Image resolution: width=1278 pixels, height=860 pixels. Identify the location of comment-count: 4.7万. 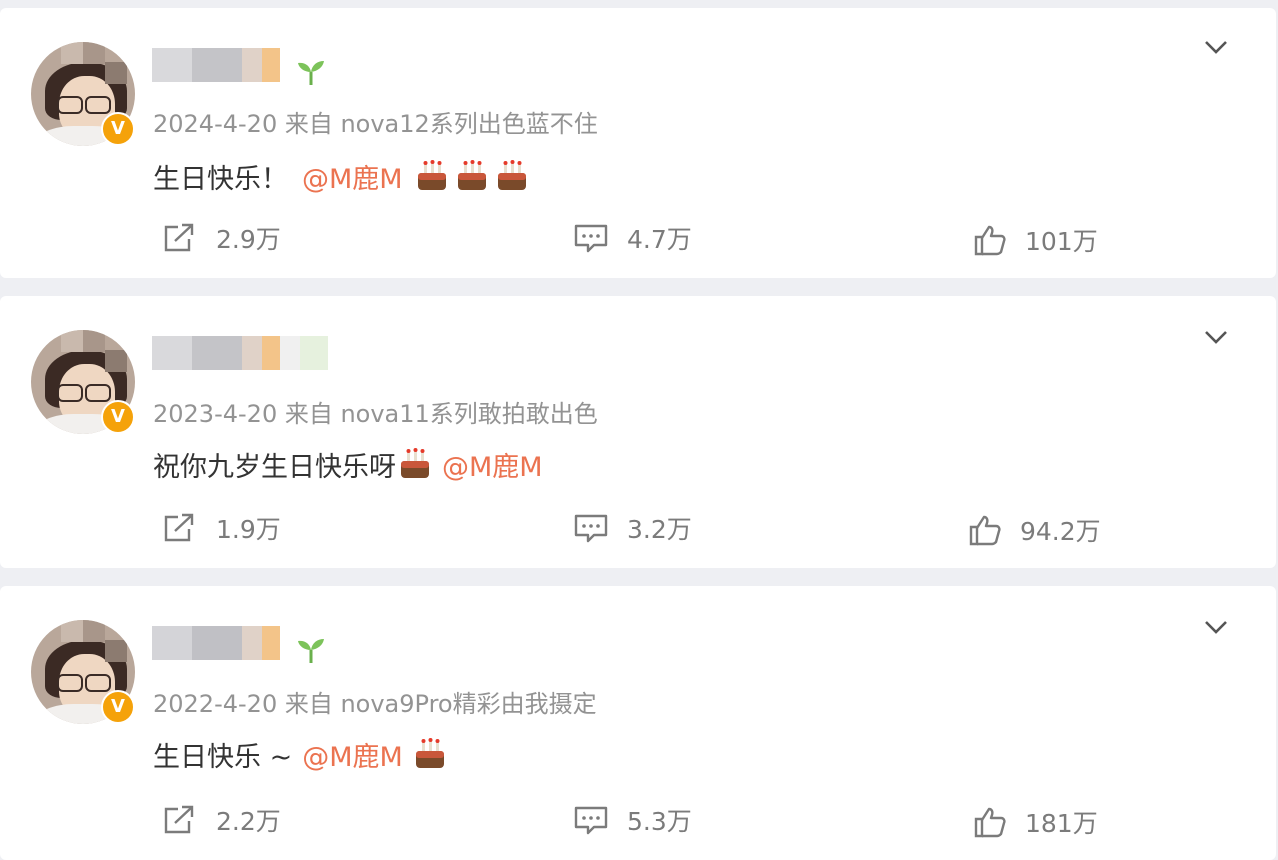
(659, 239).